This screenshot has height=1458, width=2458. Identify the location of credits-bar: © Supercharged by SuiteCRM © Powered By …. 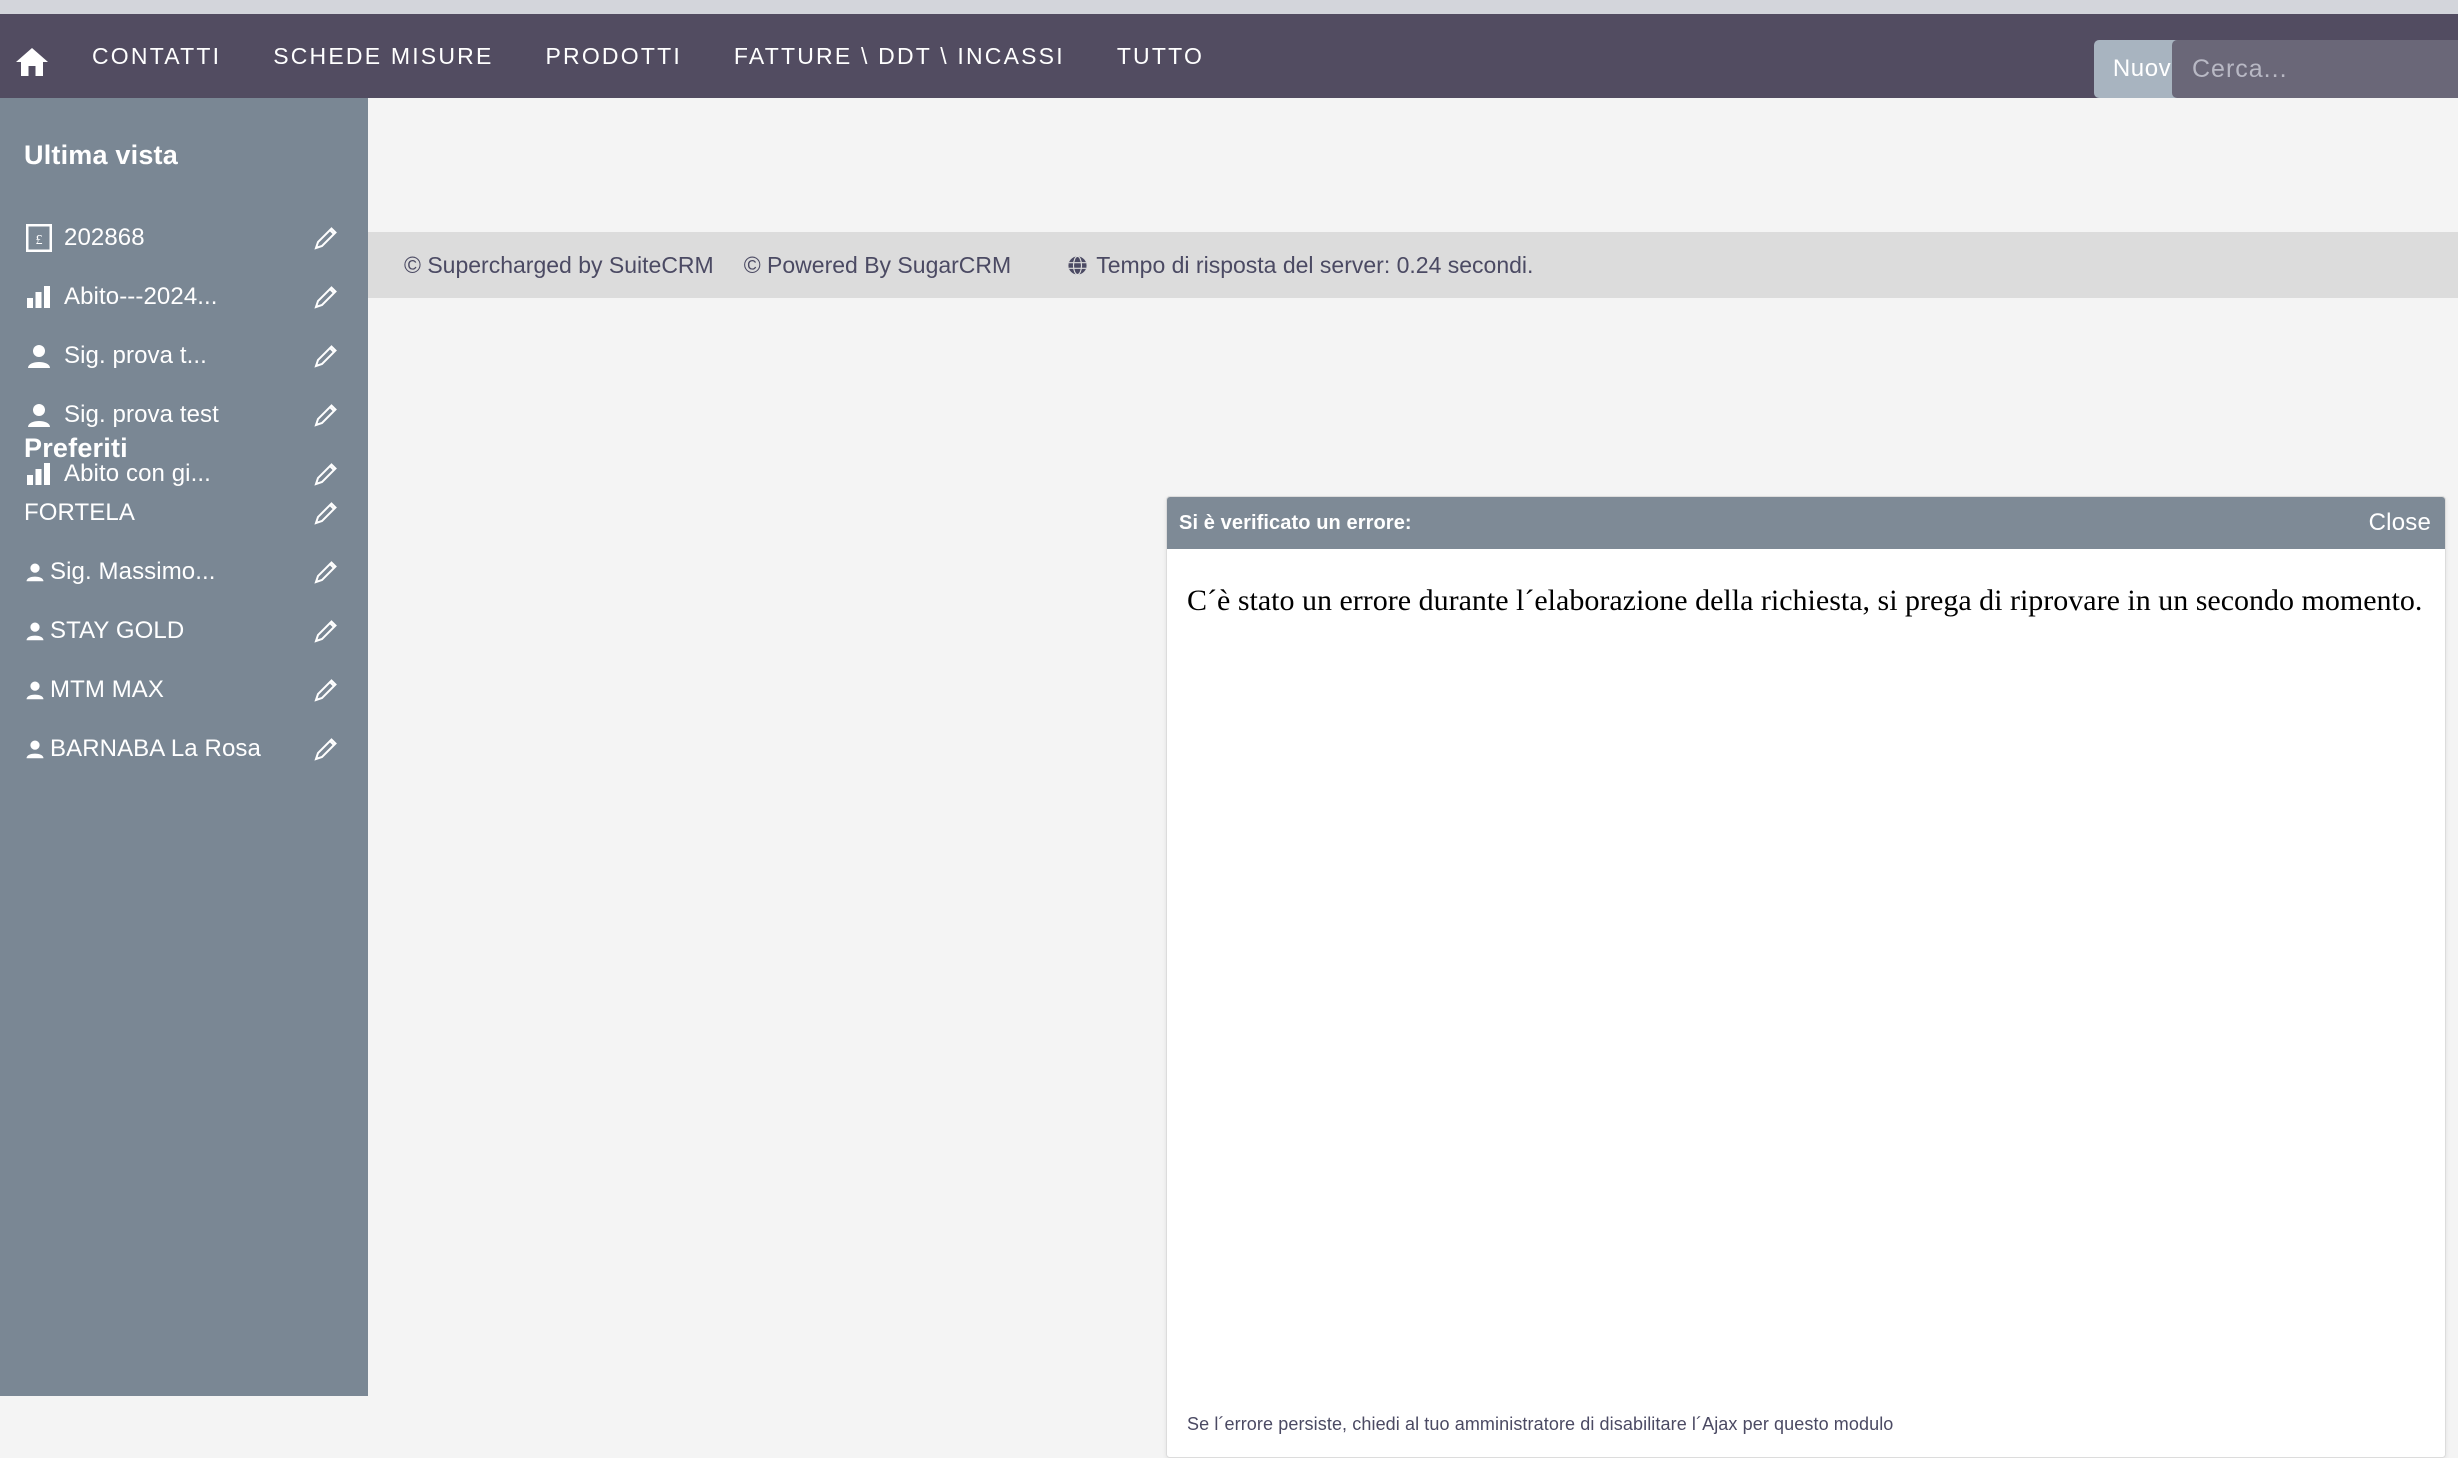
(1413, 265).